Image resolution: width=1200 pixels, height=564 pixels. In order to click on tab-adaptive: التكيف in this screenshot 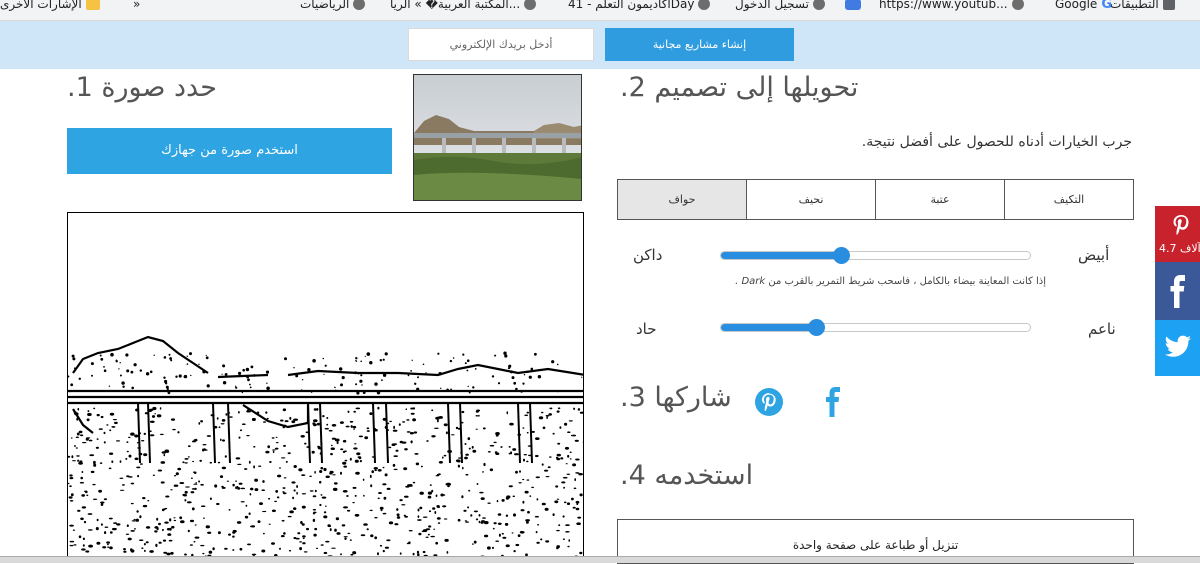, I will do `click(1068, 199)`.